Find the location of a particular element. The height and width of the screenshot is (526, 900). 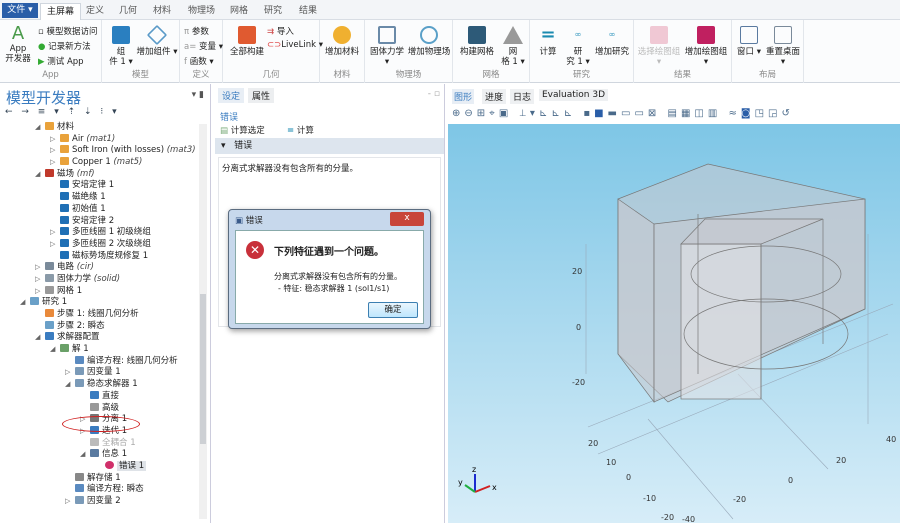

import-button: ⇉ 导入 is located at coordinates (280, 31).